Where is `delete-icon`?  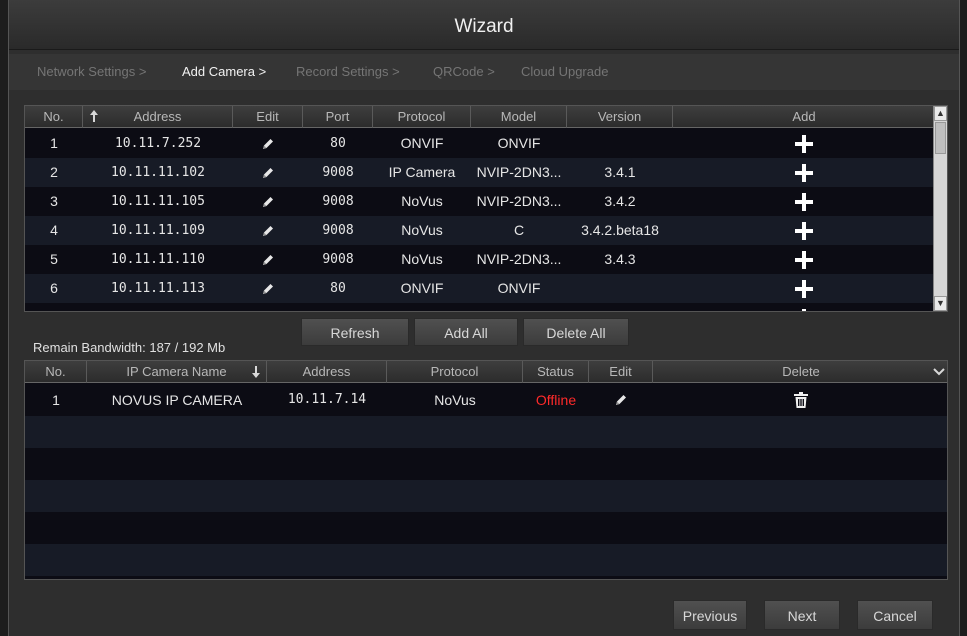 delete-icon is located at coordinates (800, 400).